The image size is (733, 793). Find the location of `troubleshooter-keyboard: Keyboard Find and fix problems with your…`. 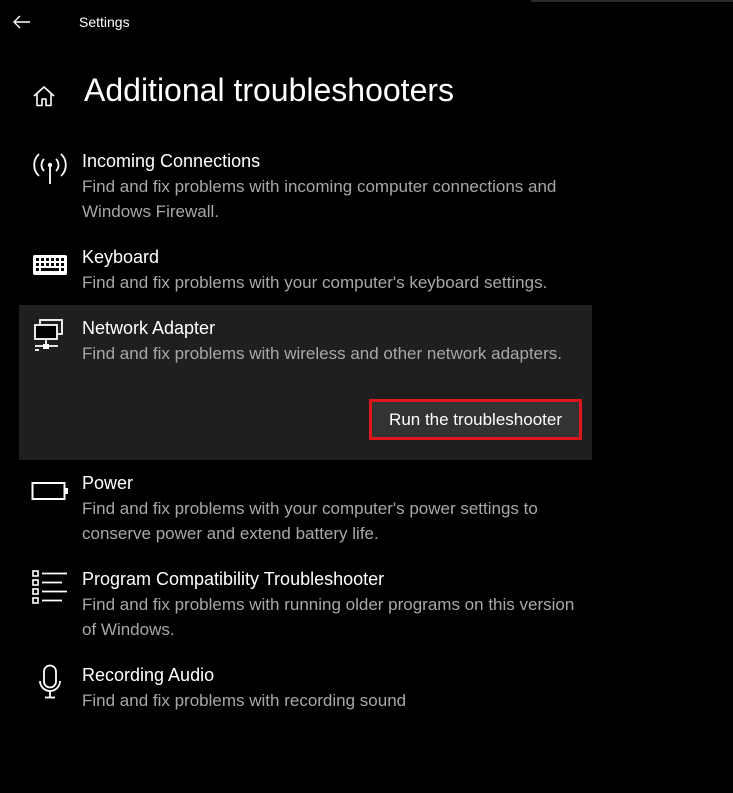

troubleshooter-keyboard: Keyboard Find and fix problems with your… is located at coordinates (305, 269).